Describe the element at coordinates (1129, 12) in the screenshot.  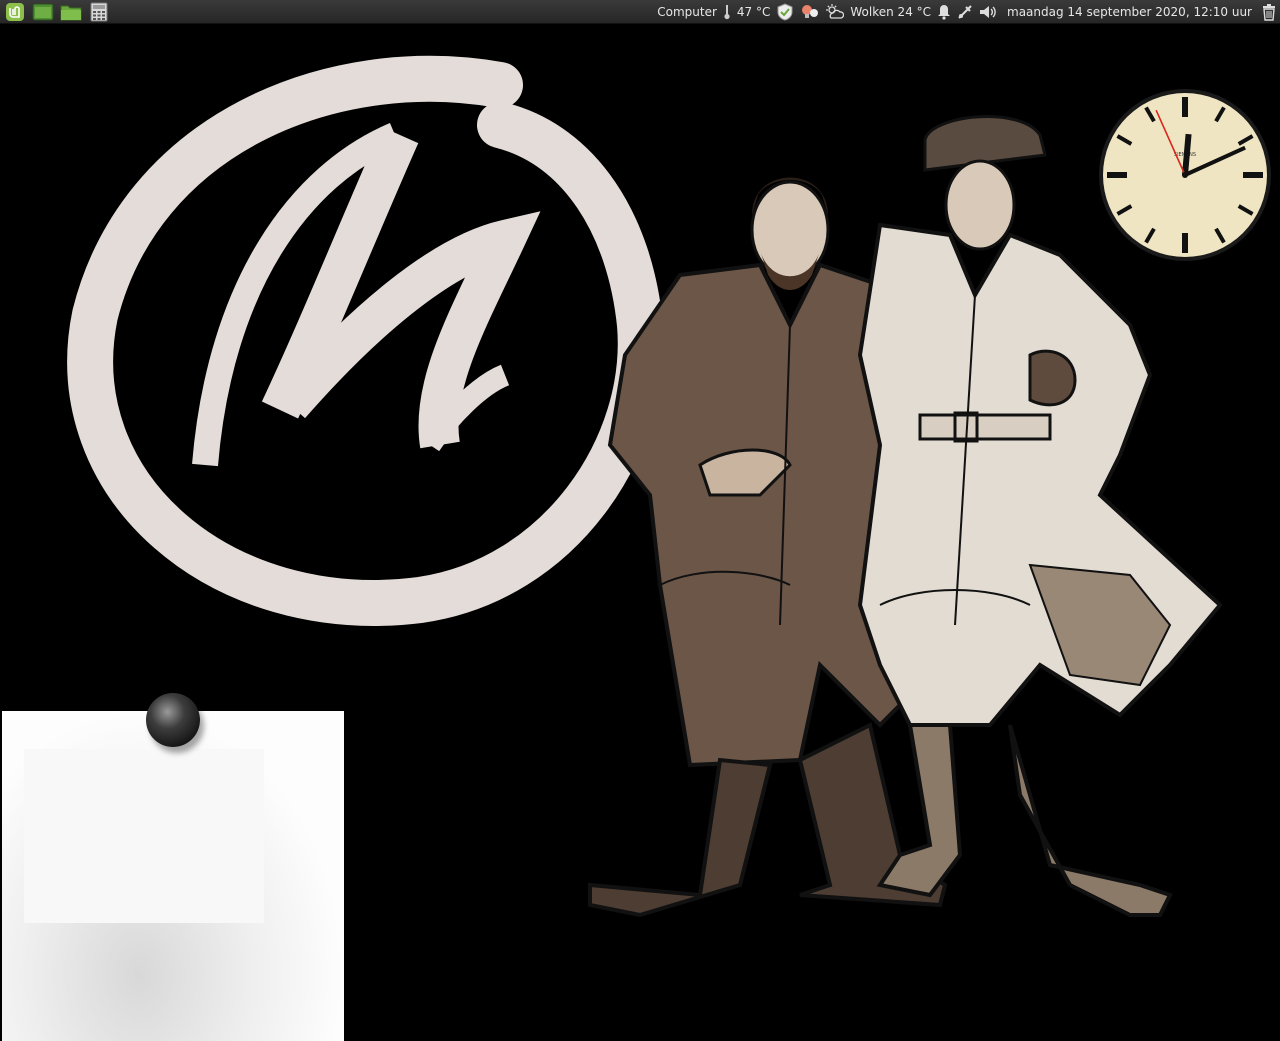
I see `datetime-label: maandag 14 september 2020, 12:10 uur` at that location.